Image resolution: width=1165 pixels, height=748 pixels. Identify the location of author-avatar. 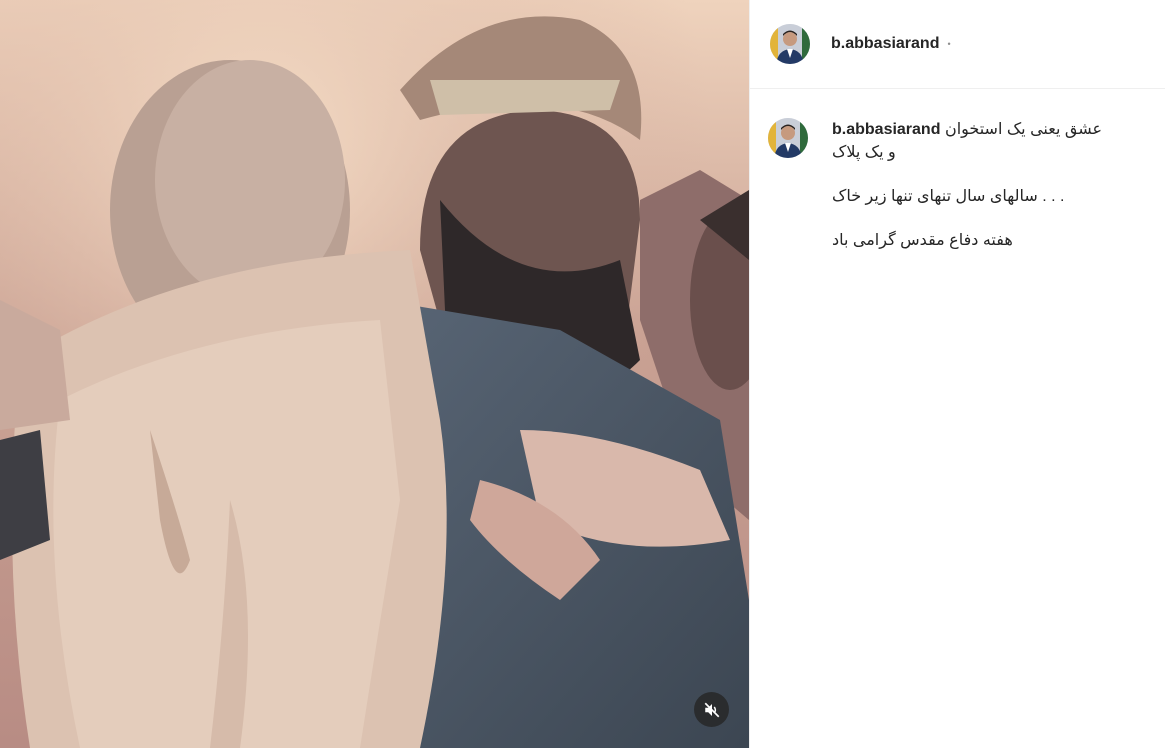
(790, 44).